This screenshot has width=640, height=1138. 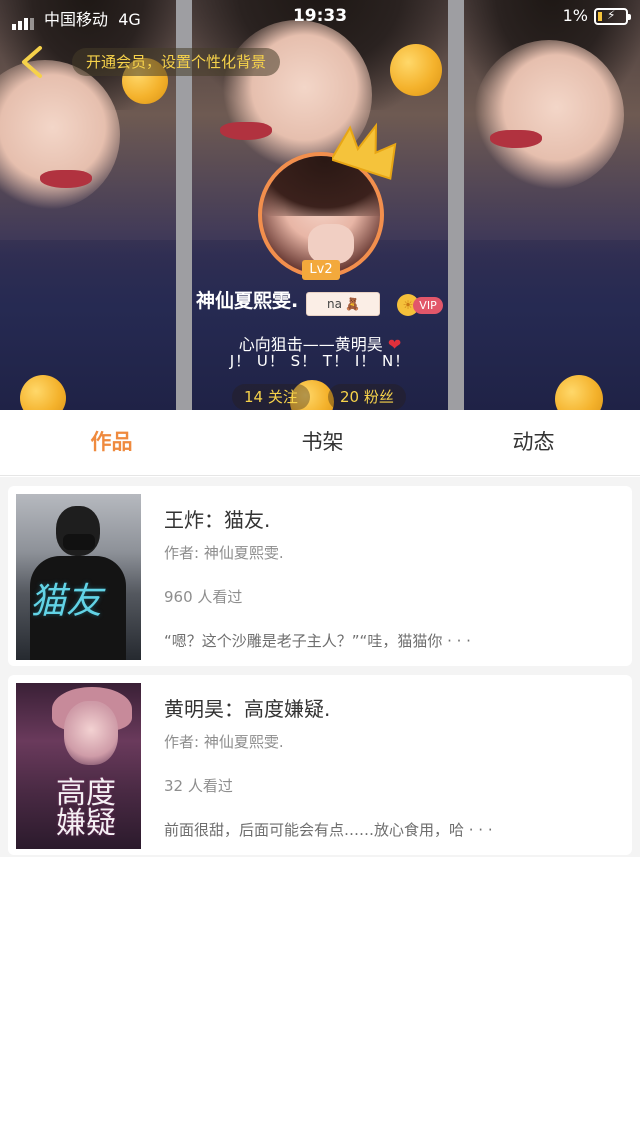 I want to click on profile-tabs: 作品 书架 动态, so click(x=320, y=443).